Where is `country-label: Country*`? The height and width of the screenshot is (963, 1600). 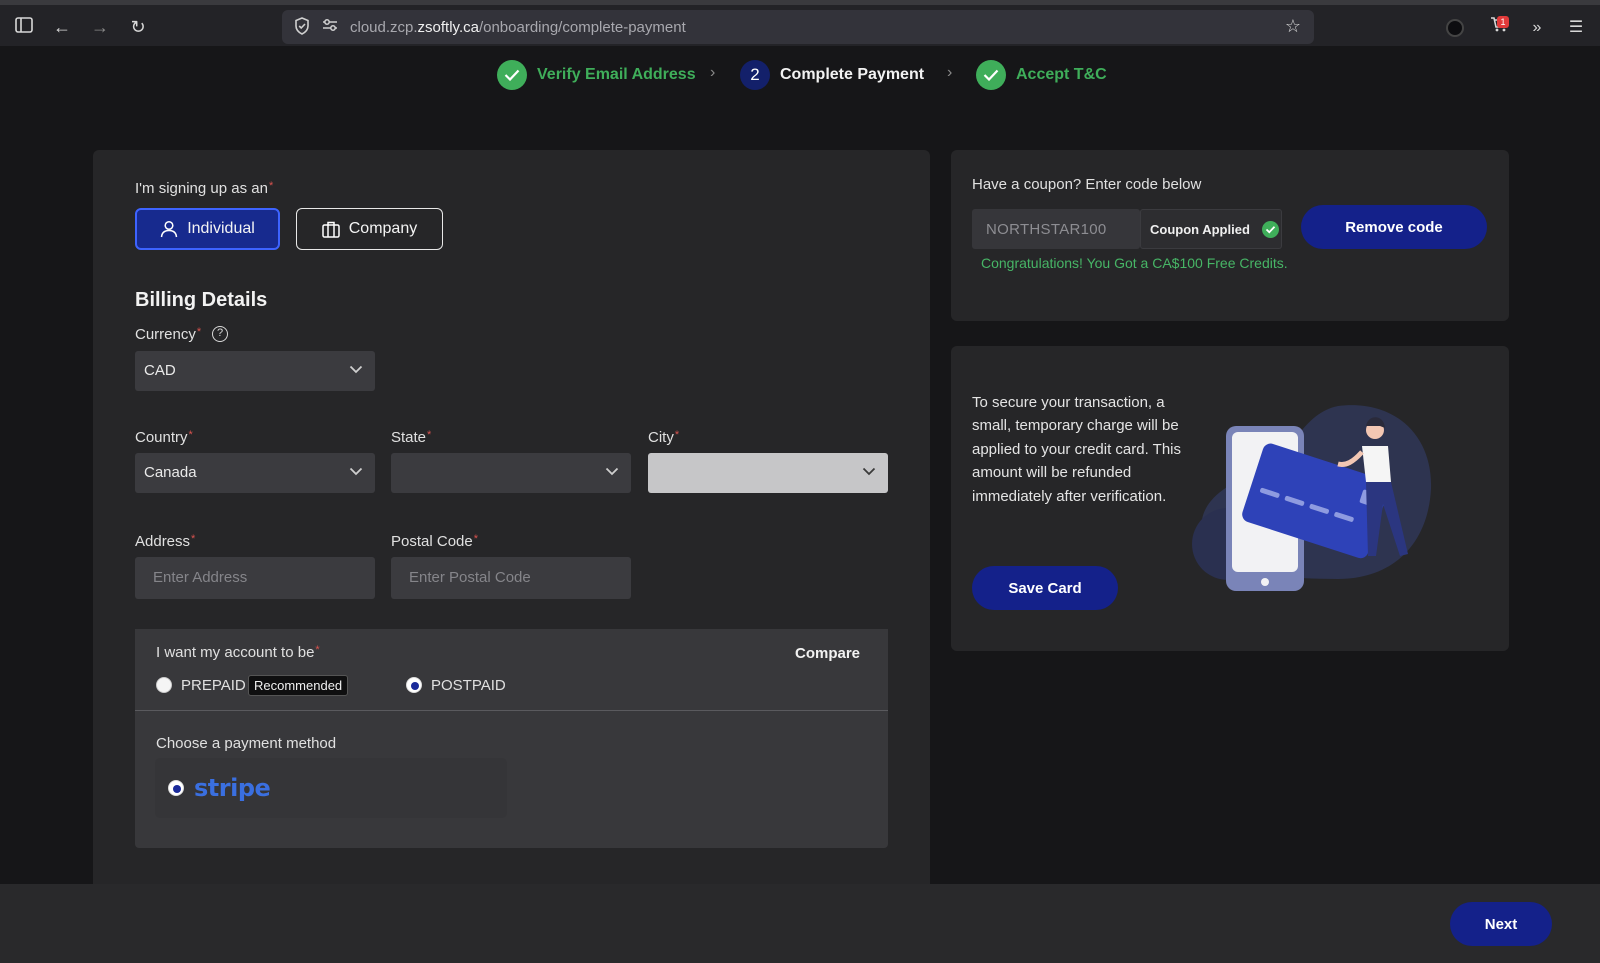
country-label: Country* is located at coordinates (164, 437).